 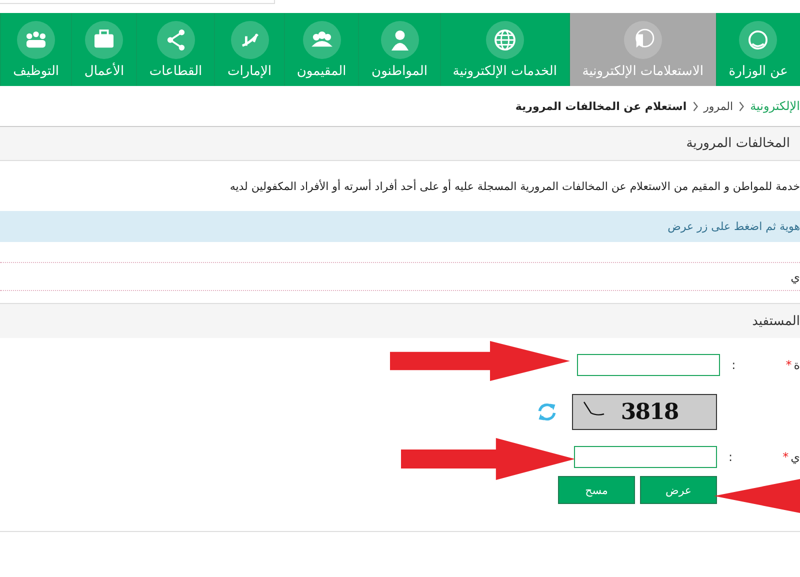 I want to click on people-icon, so click(x=321, y=39).